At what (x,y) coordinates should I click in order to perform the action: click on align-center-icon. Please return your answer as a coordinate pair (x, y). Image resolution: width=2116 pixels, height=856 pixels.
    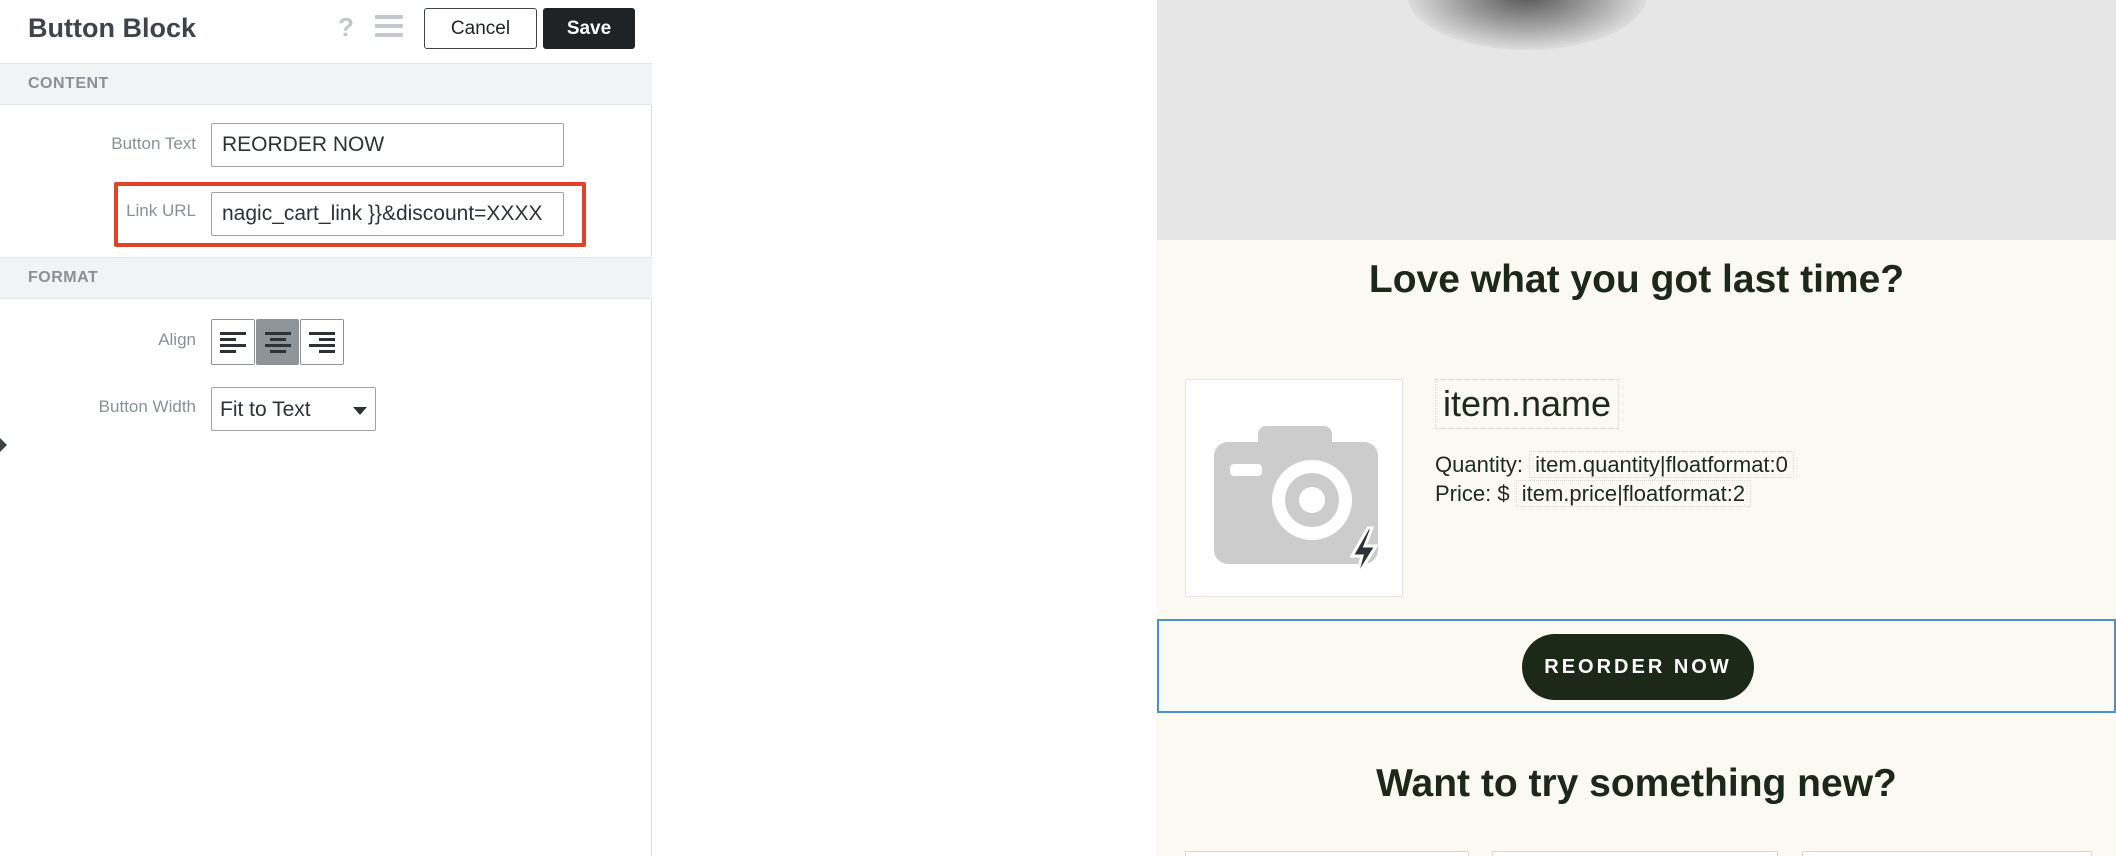
    Looking at the image, I should click on (277, 342).